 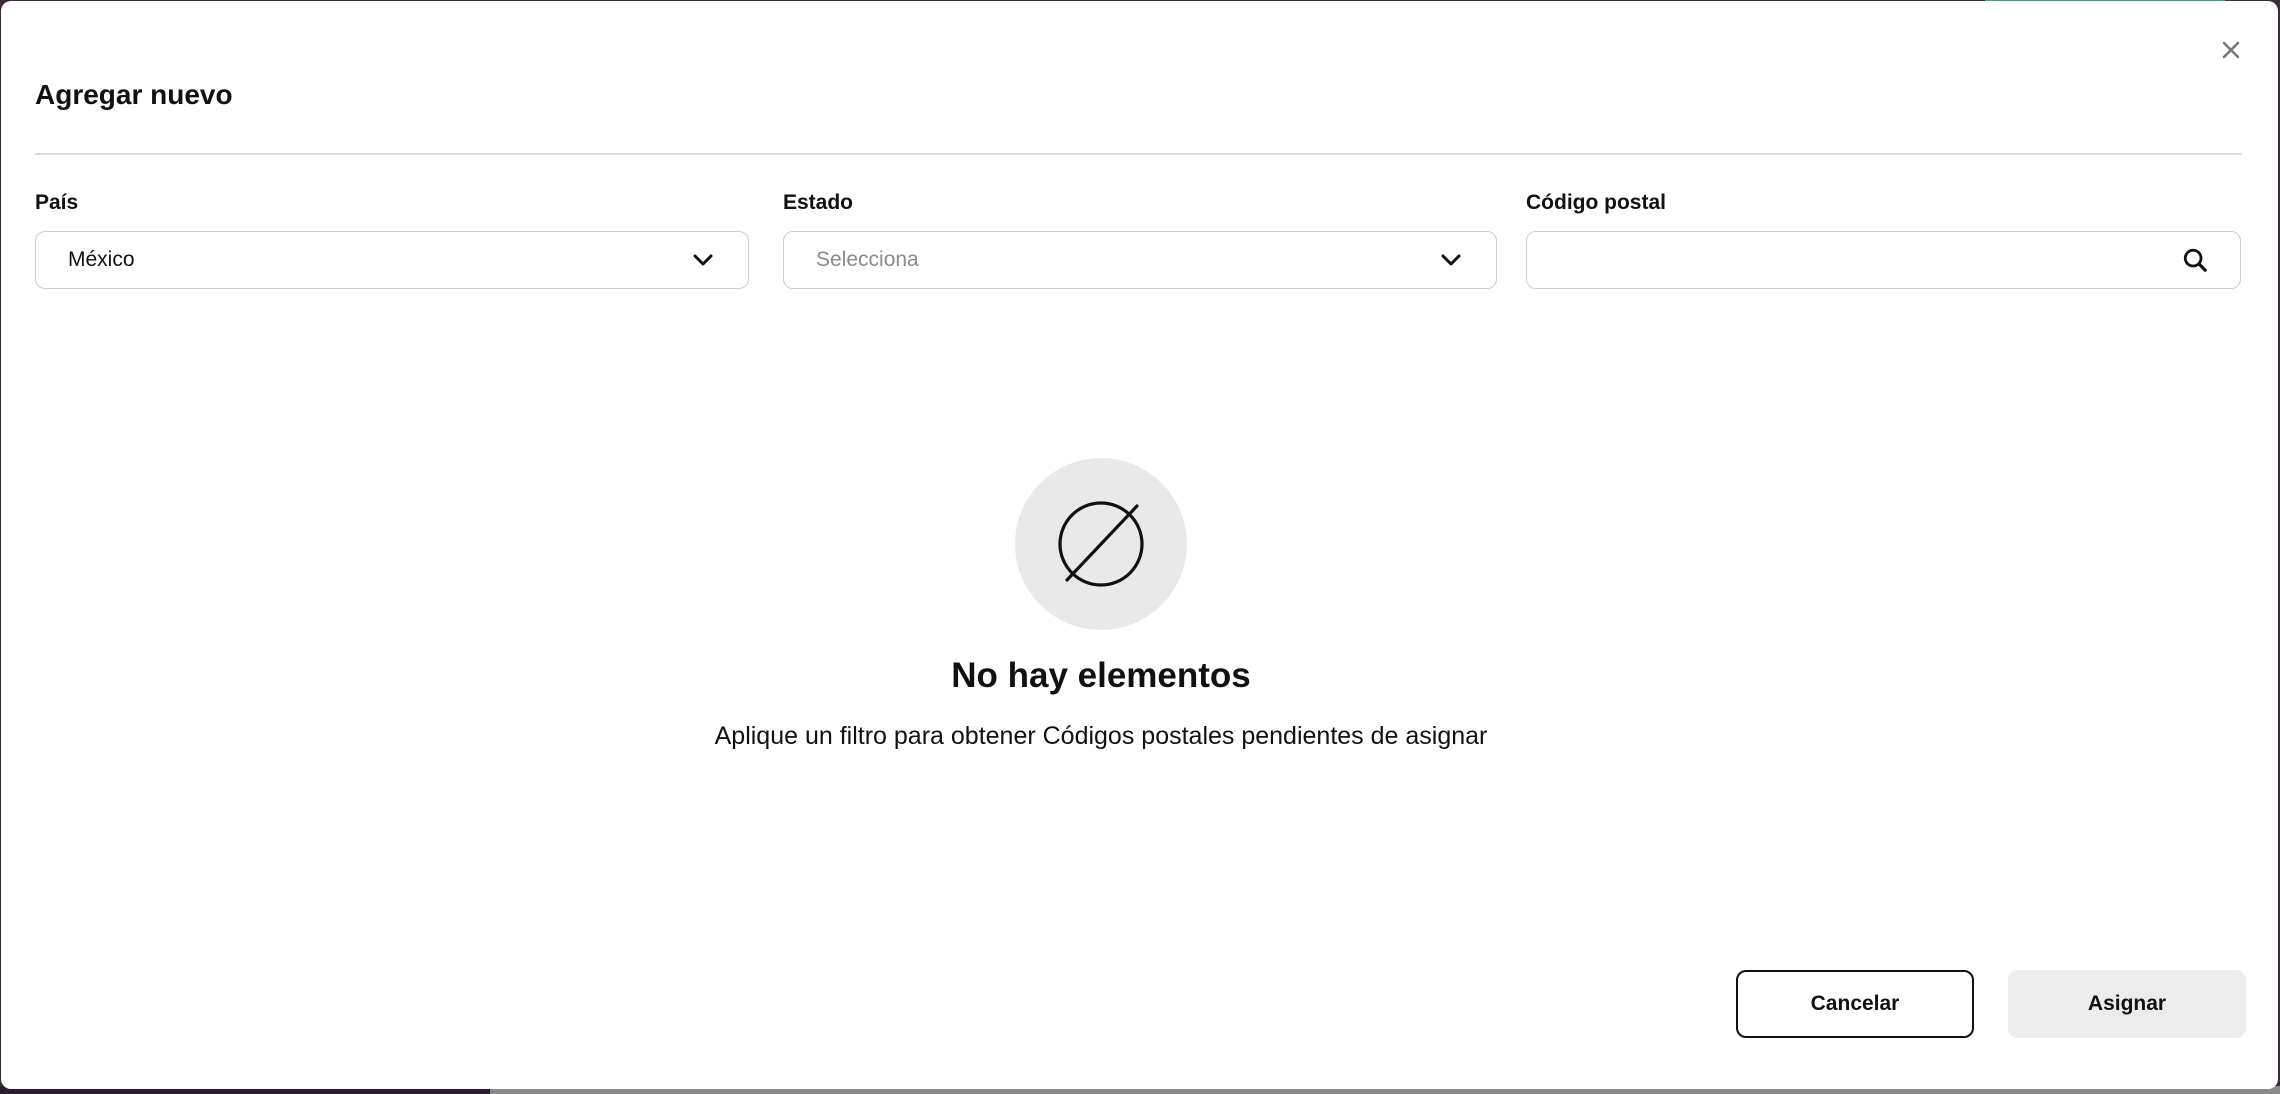 What do you see at coordinates (1596, 202) in the screenshot?
I see `postal-code-label: Código postal` at bounding box center [1596, 202].